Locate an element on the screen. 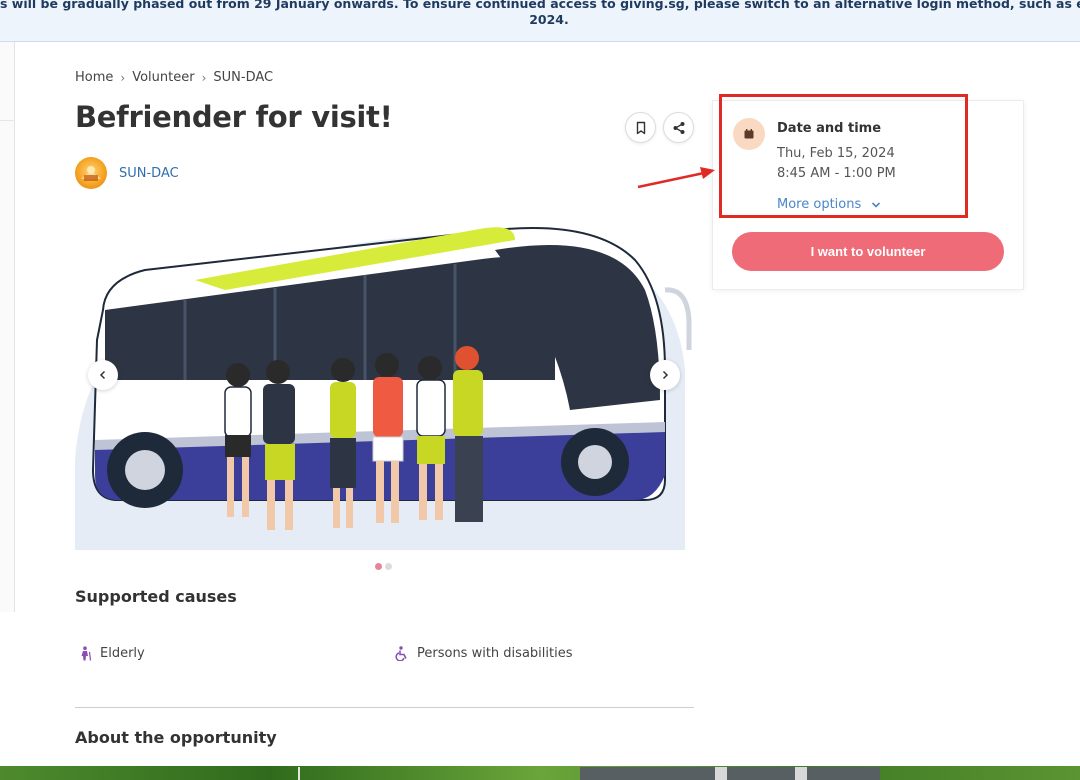 This screenshot has width=1080, height=780. share-button is located at coordinates (678, 127).